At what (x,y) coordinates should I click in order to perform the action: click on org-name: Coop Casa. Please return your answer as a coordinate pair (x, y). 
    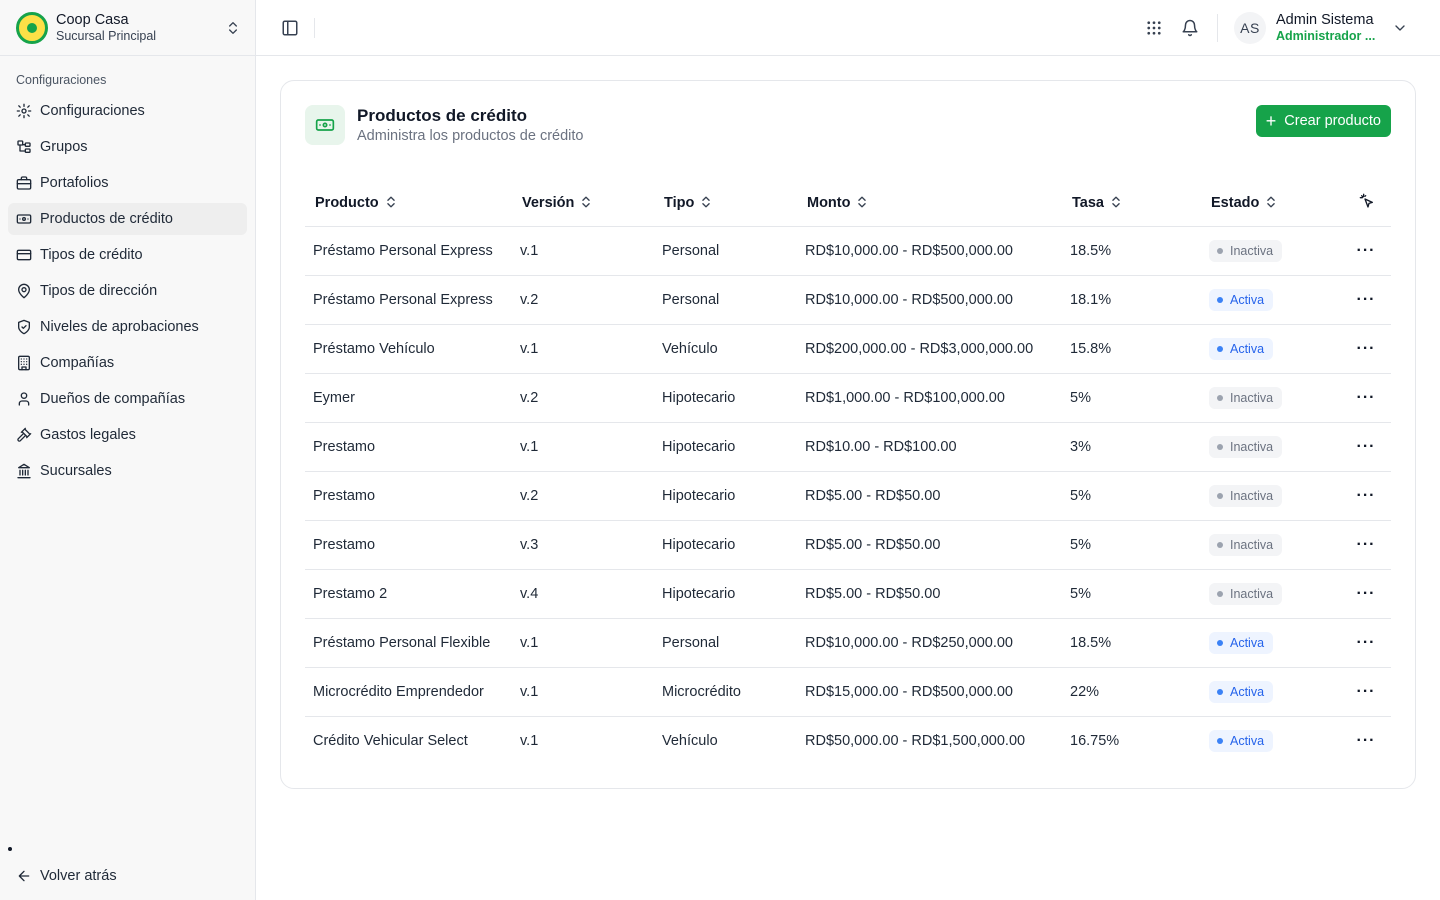
    Looking at the image, I should click on (92, 19).